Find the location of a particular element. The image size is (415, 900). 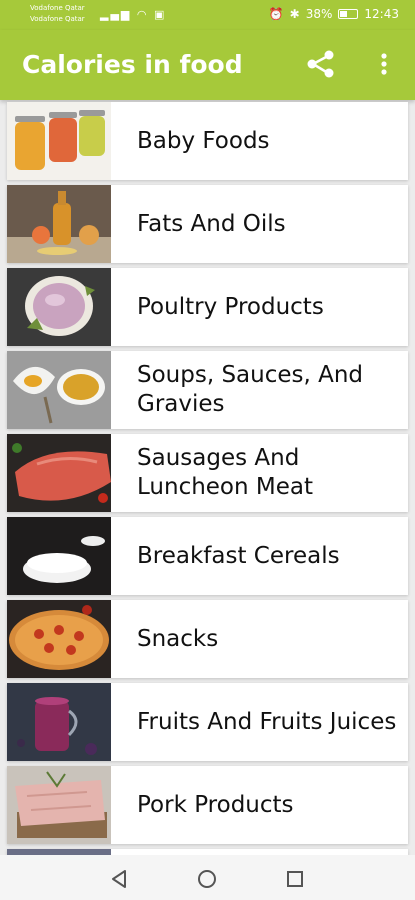

share-button is located at coordinates (321, 64).